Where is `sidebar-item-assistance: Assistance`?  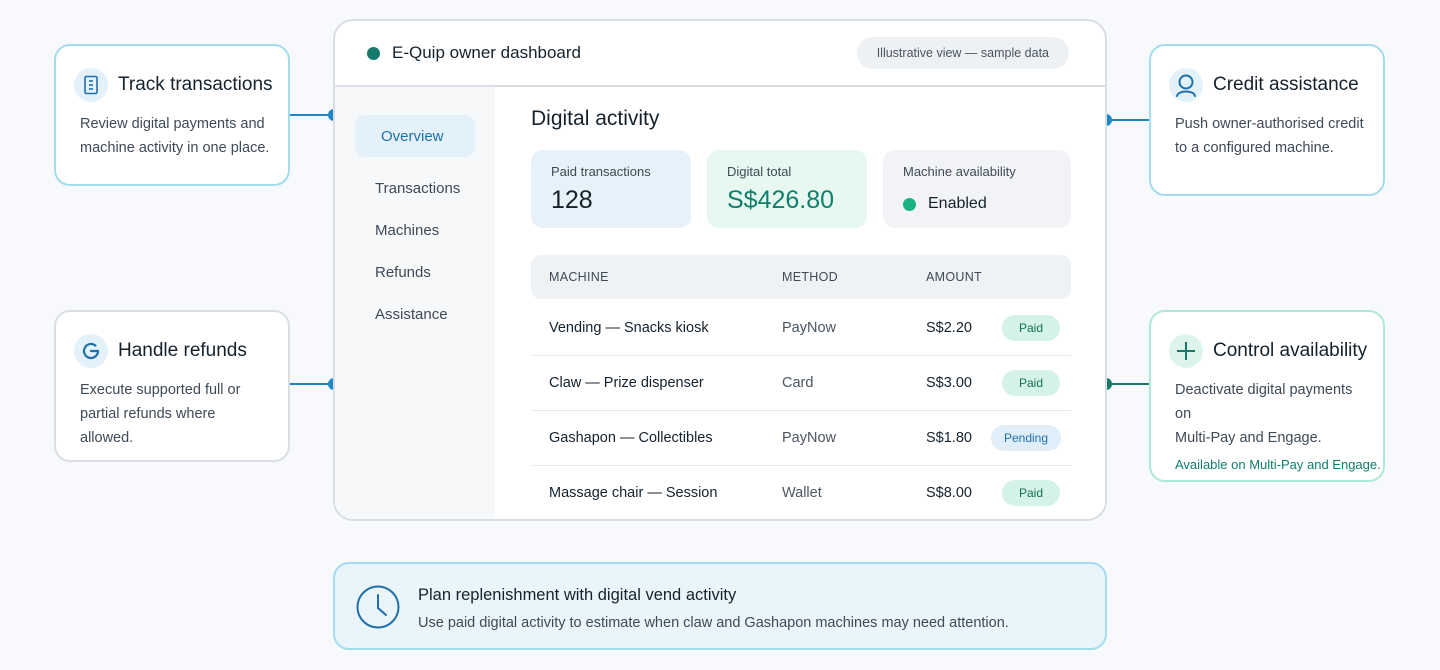
sidebar-item-assistance: Assistance is located at coordinates (415, 314).